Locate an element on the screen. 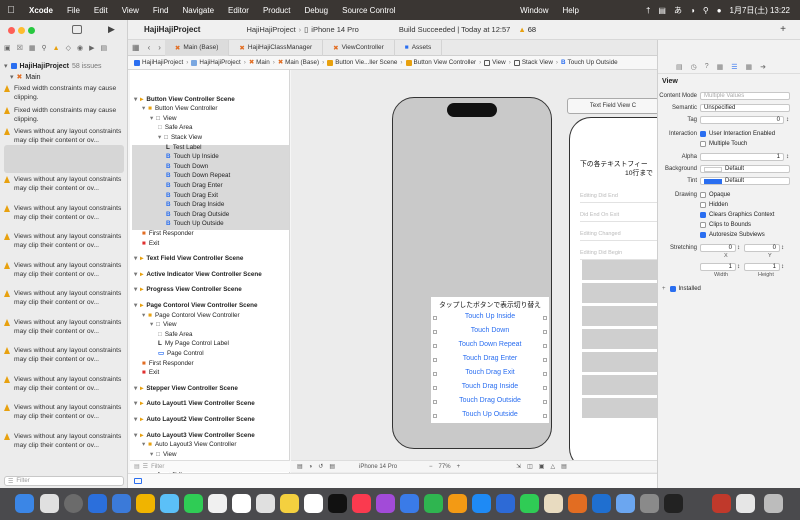  music-icon is located at coordinates (361, 503).